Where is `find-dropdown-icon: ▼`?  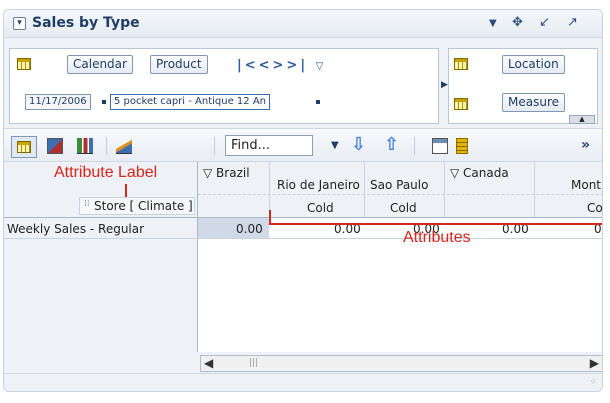 find-dropdown-icon: ▼ is located at coordinates (335, 145).